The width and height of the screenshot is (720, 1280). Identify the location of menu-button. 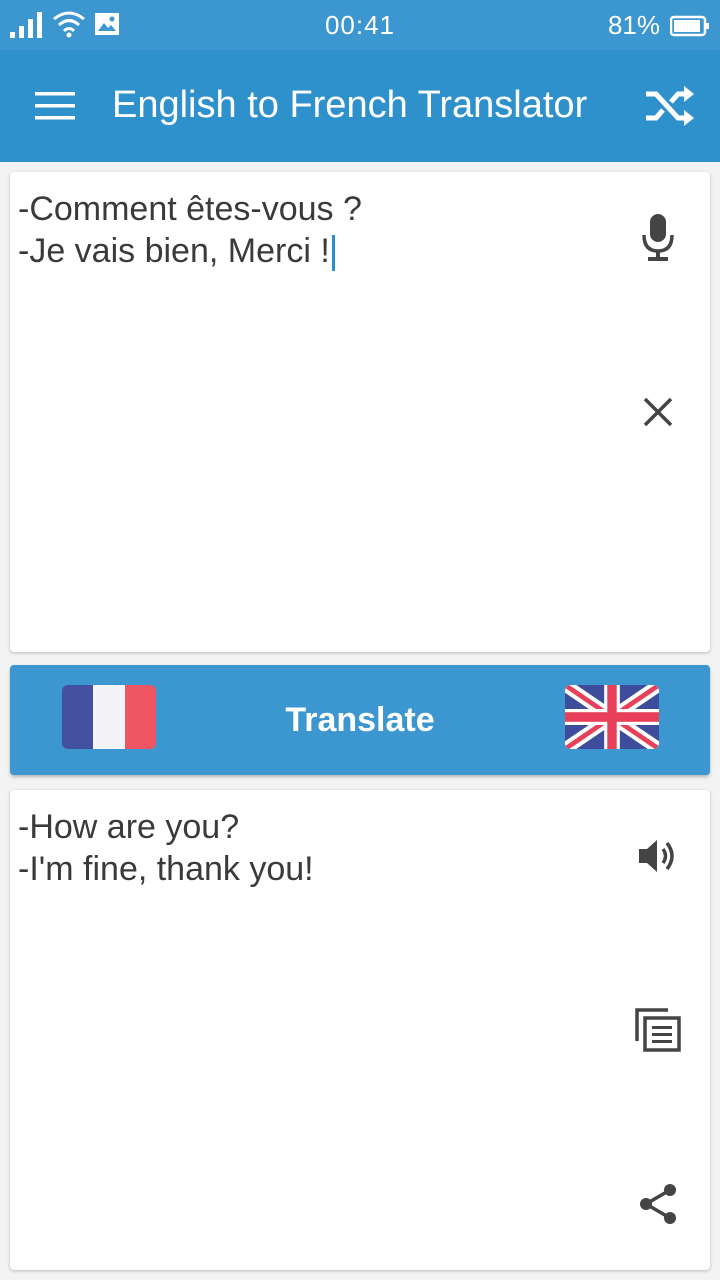
(55, 106).